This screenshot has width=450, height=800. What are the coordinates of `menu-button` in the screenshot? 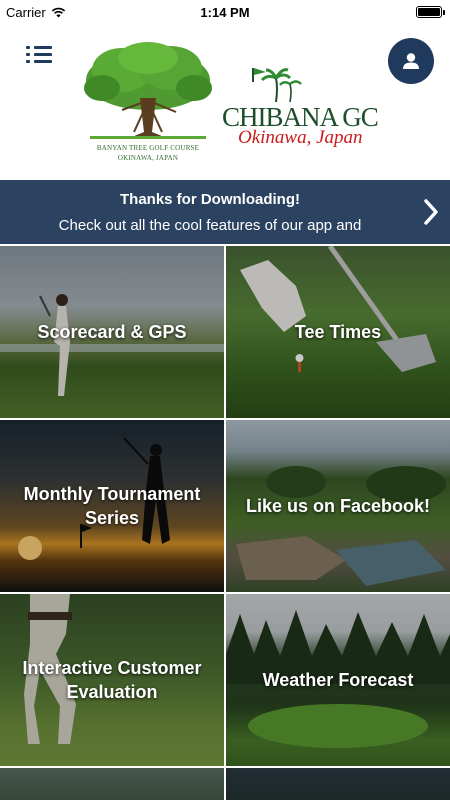 It's located at (39, 55).